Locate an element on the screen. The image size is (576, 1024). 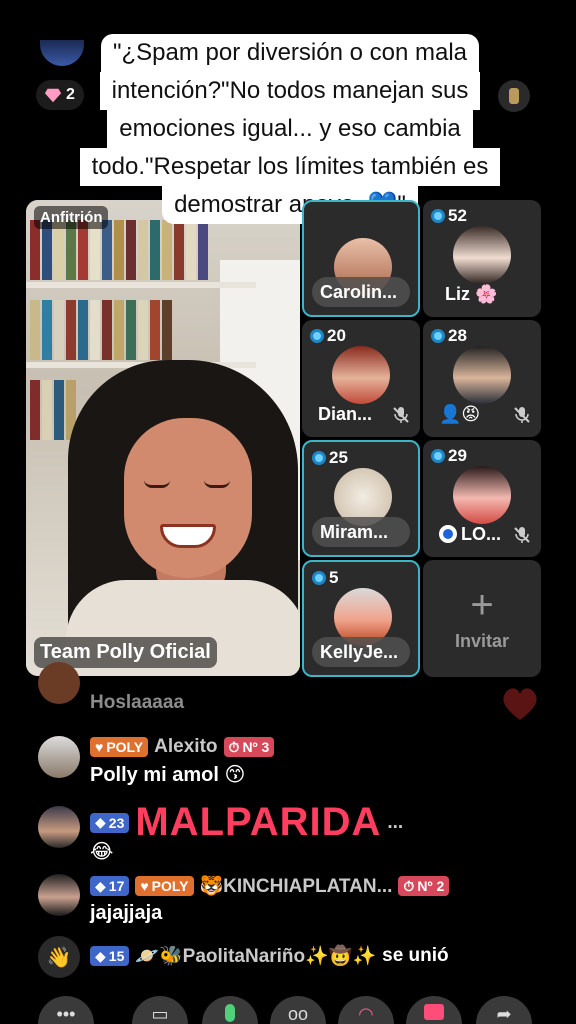
guest-score: 28 is located at coordinates (449, 336).